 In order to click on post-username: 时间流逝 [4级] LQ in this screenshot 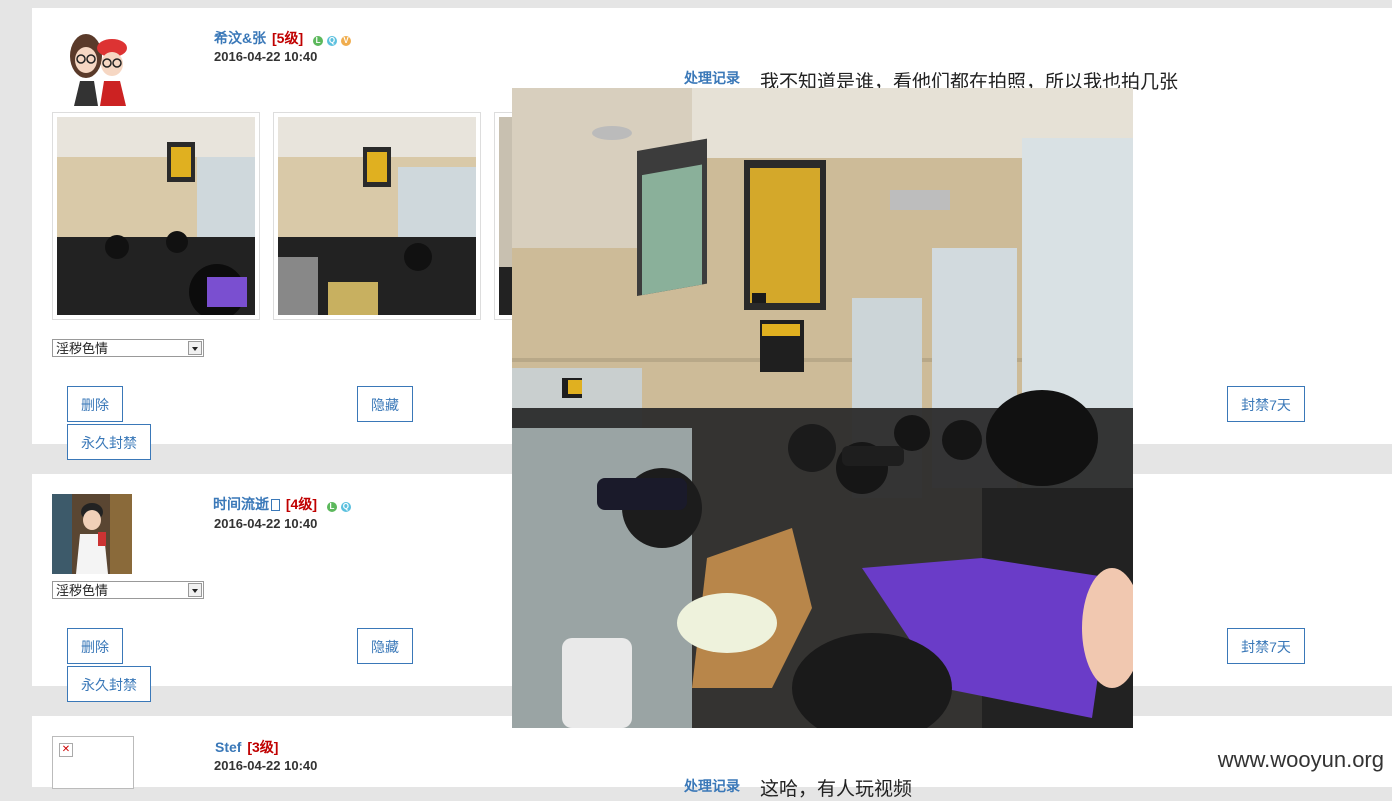, I will do `click(284, 504)`.